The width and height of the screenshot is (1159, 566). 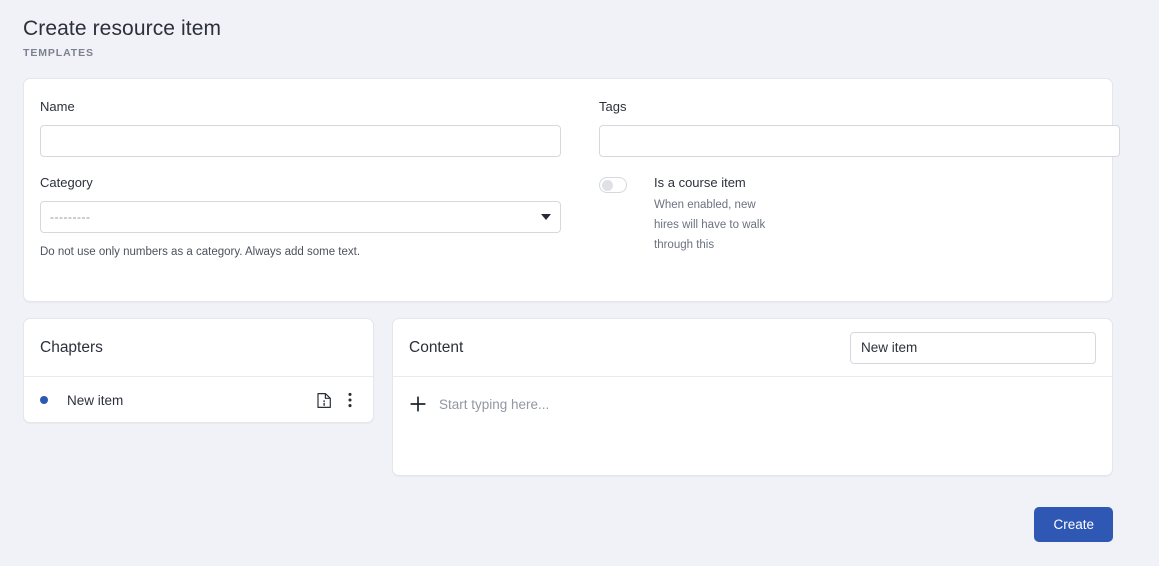 What do you see at coordinates (436, 347) in the screenshot?
I see `content-title: Content` at bounding box center [436, 347].